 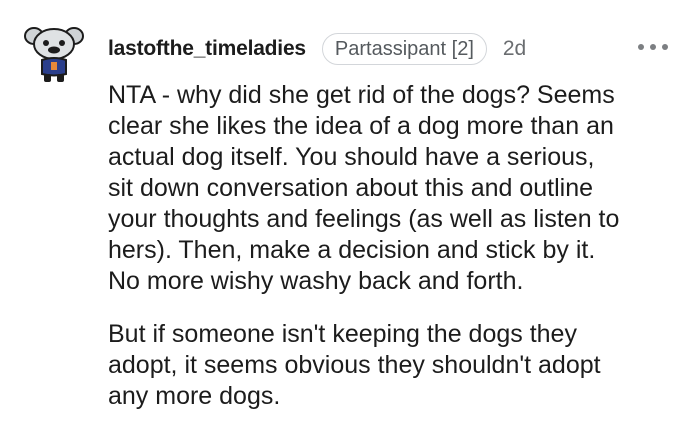 I want to click on more-options-button, so click(x=653, y=47).